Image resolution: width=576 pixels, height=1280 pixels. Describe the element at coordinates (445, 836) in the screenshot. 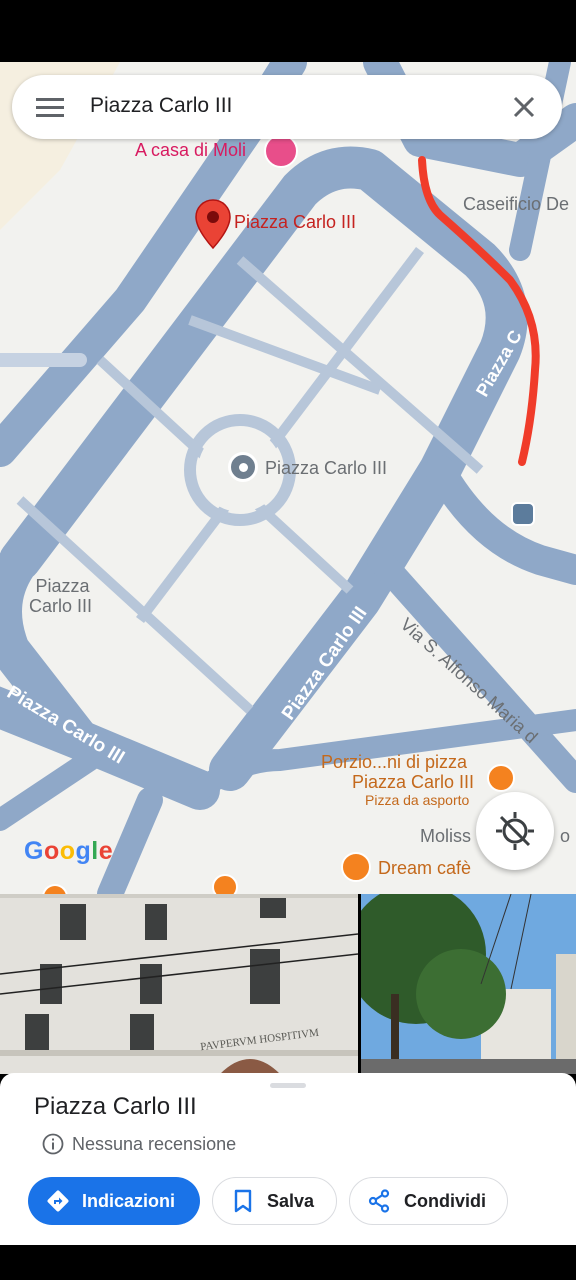

I see `poi-label-moliss: Moliss` at that location.